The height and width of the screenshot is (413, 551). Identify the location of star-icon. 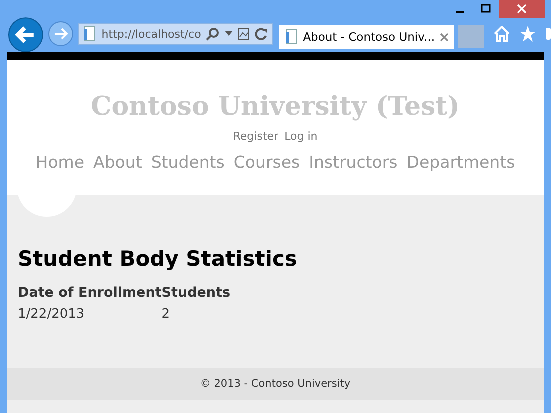
(528, 34).